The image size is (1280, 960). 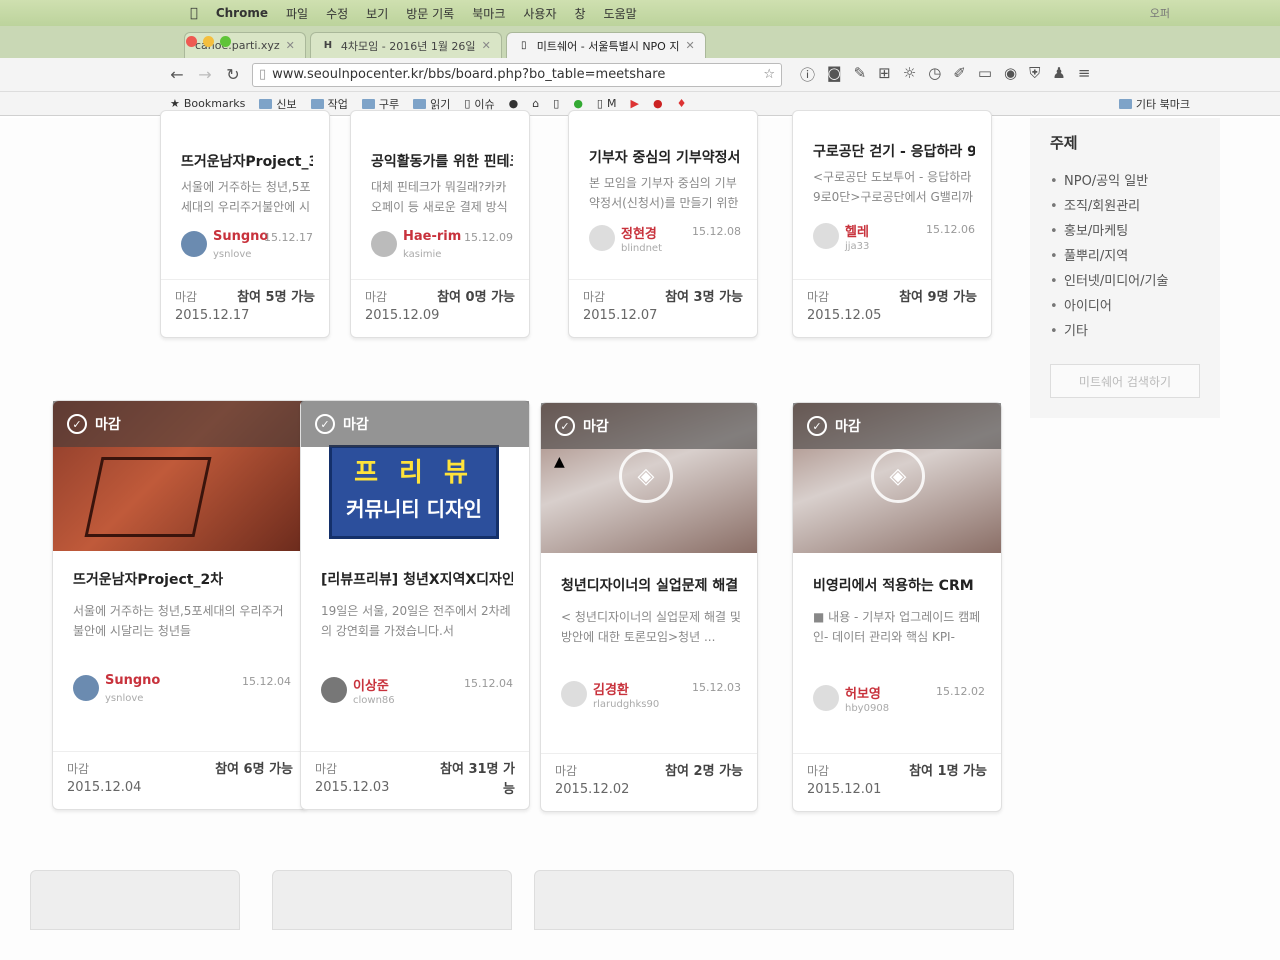 What do you see at coordinates (377, 13) in the screenshot?
I see `menu-view: 보기` at bounding box center [377, 13].